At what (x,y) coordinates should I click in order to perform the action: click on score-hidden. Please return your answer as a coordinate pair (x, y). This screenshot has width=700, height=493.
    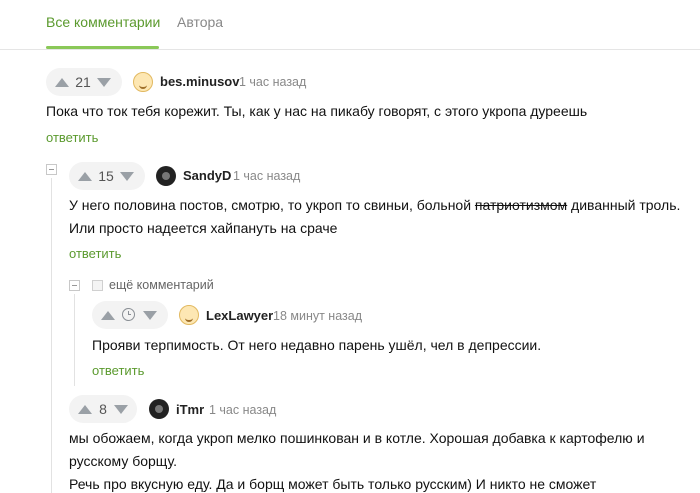
    Looking at the image, I should click on (129, 315).